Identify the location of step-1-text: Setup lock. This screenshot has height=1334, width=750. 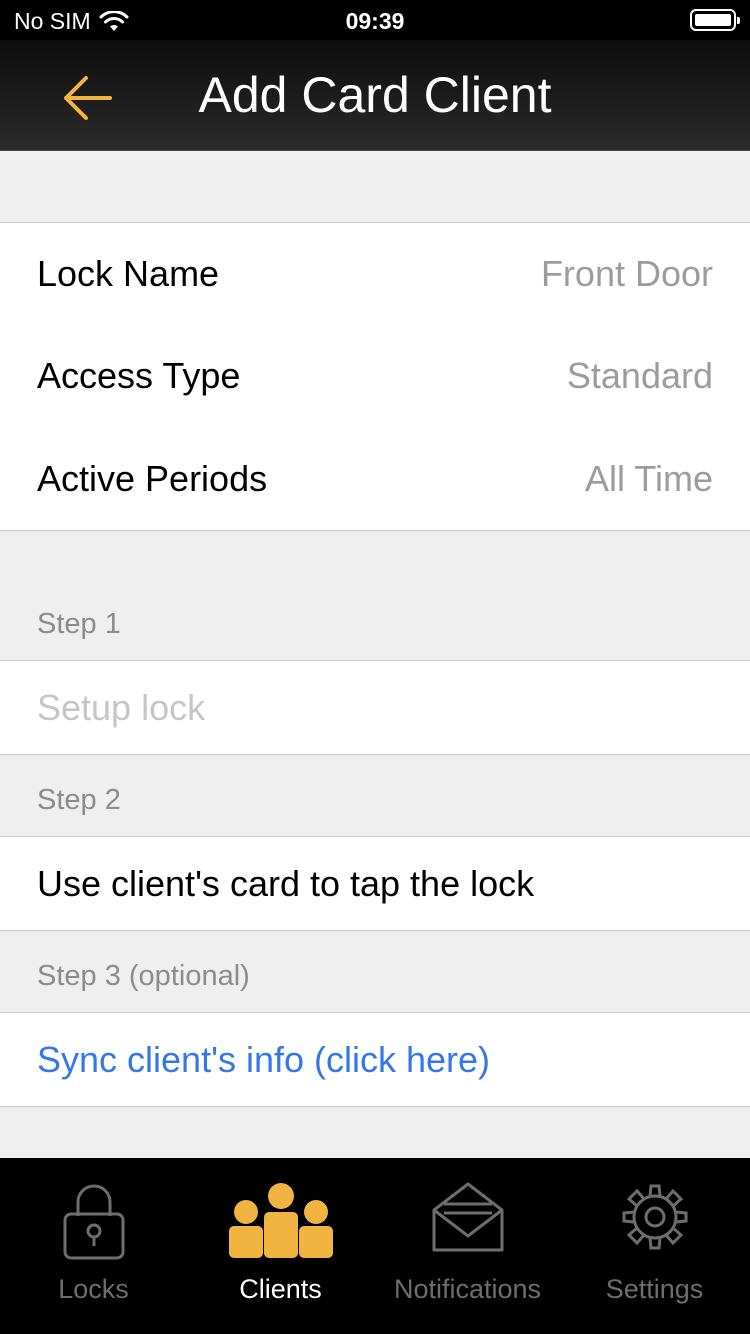
(121, 707).